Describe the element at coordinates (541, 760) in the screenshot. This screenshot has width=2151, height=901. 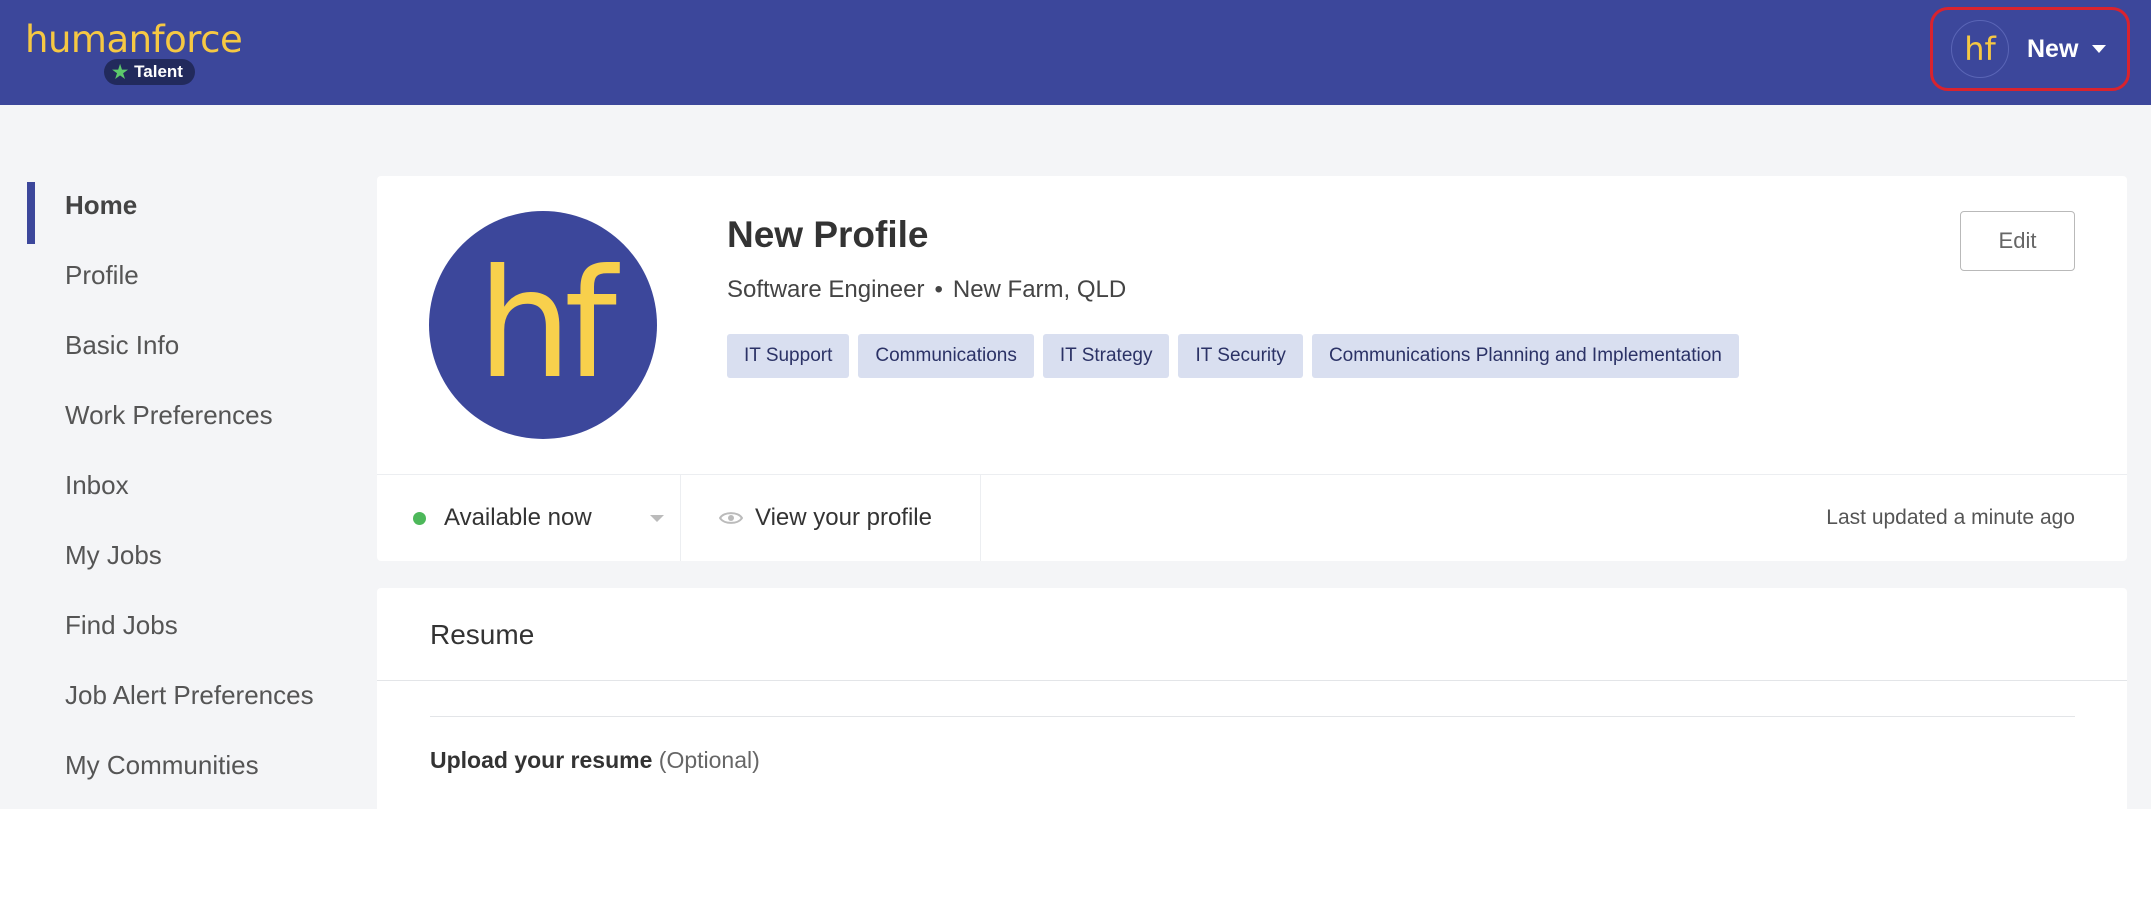
I see `upload-resume-text: Upload your resume` at that location.